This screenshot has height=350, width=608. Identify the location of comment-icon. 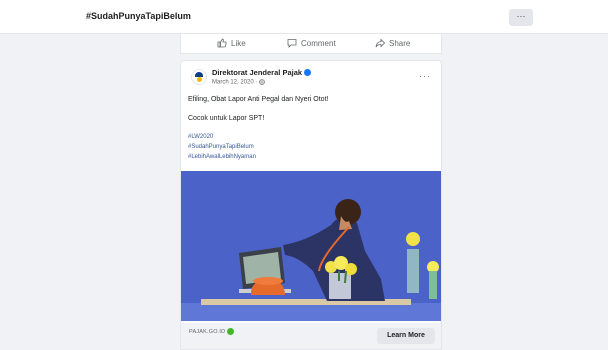
(292, 43).